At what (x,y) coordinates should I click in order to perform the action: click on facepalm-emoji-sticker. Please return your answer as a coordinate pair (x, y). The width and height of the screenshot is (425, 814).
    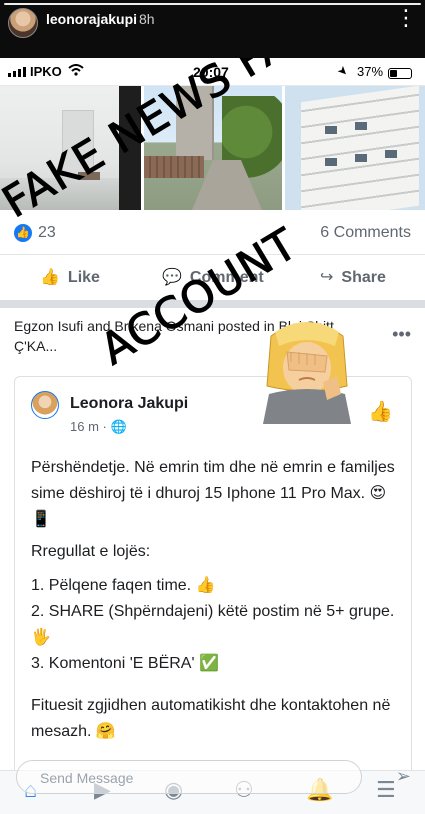
    Looking at the image, I should click on (307, 373).